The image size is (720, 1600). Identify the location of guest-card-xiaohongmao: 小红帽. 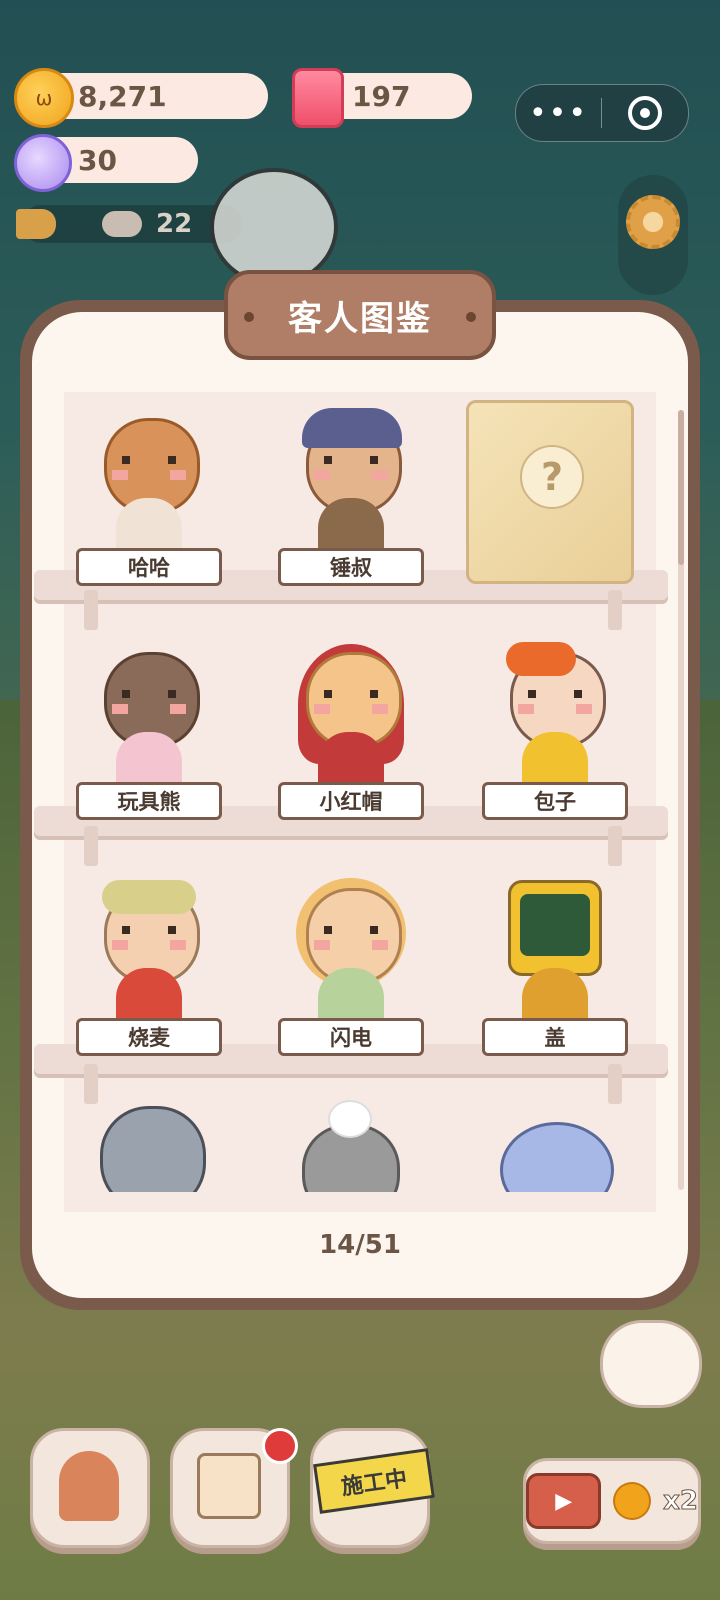
(351, 732).